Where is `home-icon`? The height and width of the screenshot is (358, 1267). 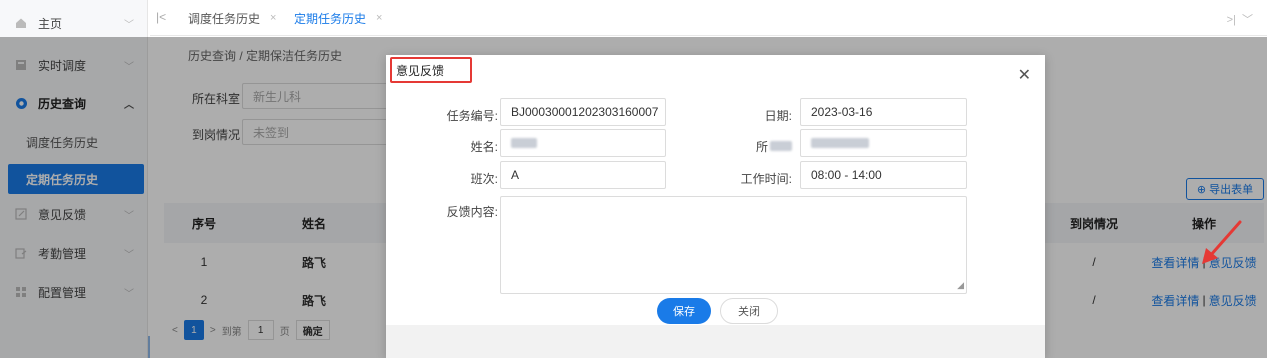
home-icon is located at coordinates (21, 23).